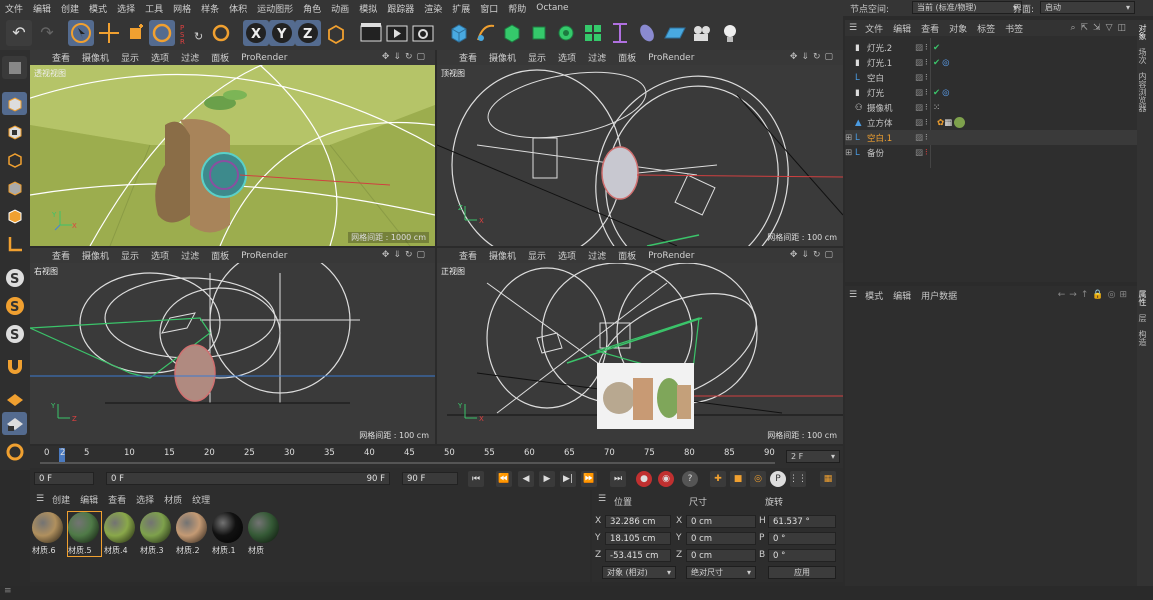  I want to click on viewport-canvas: Y Z 右视图 网格间距 : 100 cm, so click(232, 353).